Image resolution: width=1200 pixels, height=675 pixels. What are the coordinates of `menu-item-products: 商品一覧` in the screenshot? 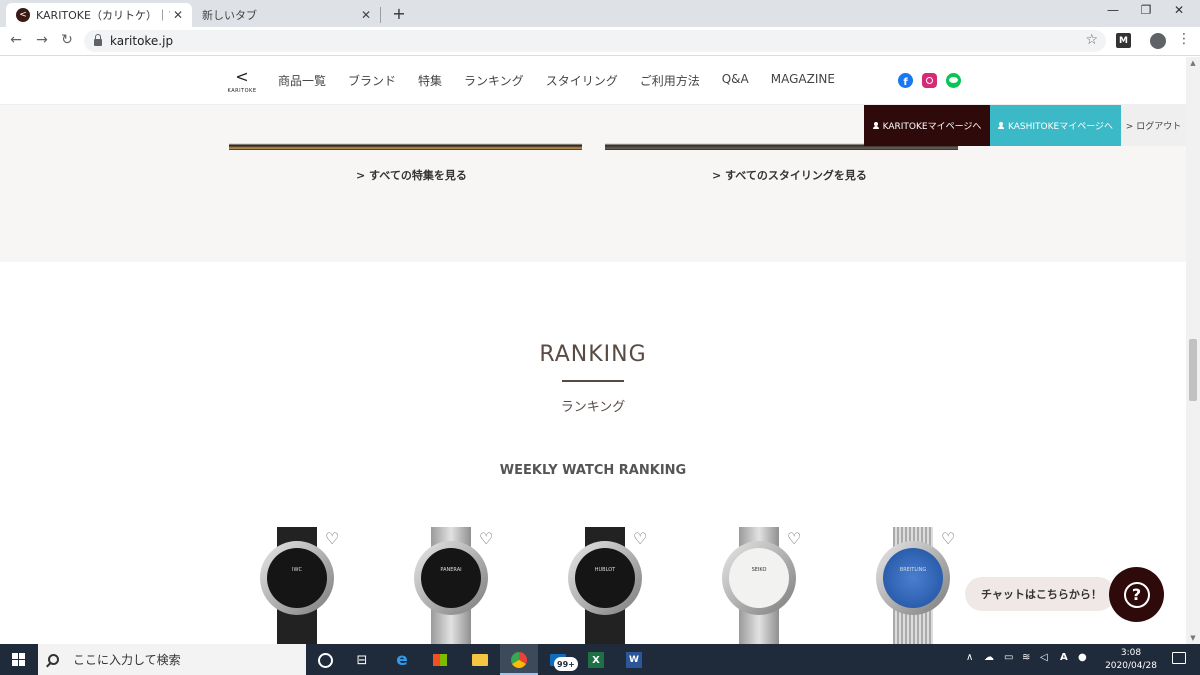 It's located at (302, 80).